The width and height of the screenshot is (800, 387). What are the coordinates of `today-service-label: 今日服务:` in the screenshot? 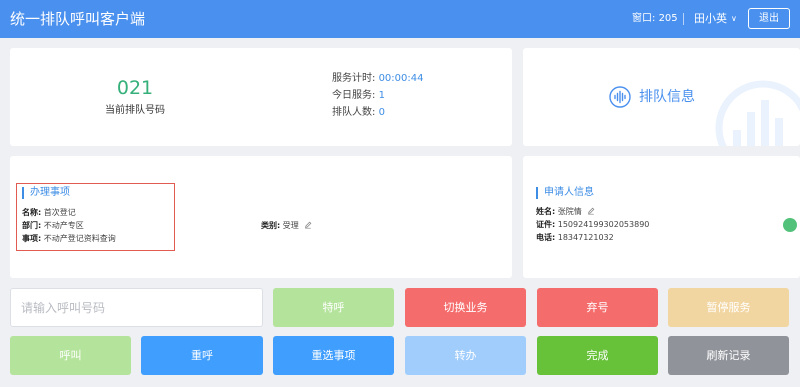 It's located at (354, 95).